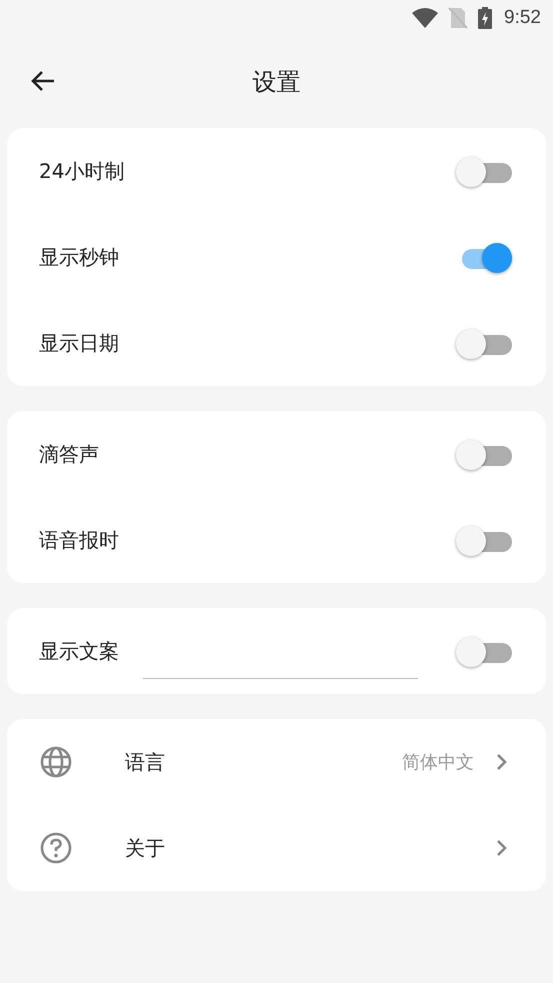  Describe the element at coordinates (276, 82) in the screenshot. I see `page-title: 设置` at that location.